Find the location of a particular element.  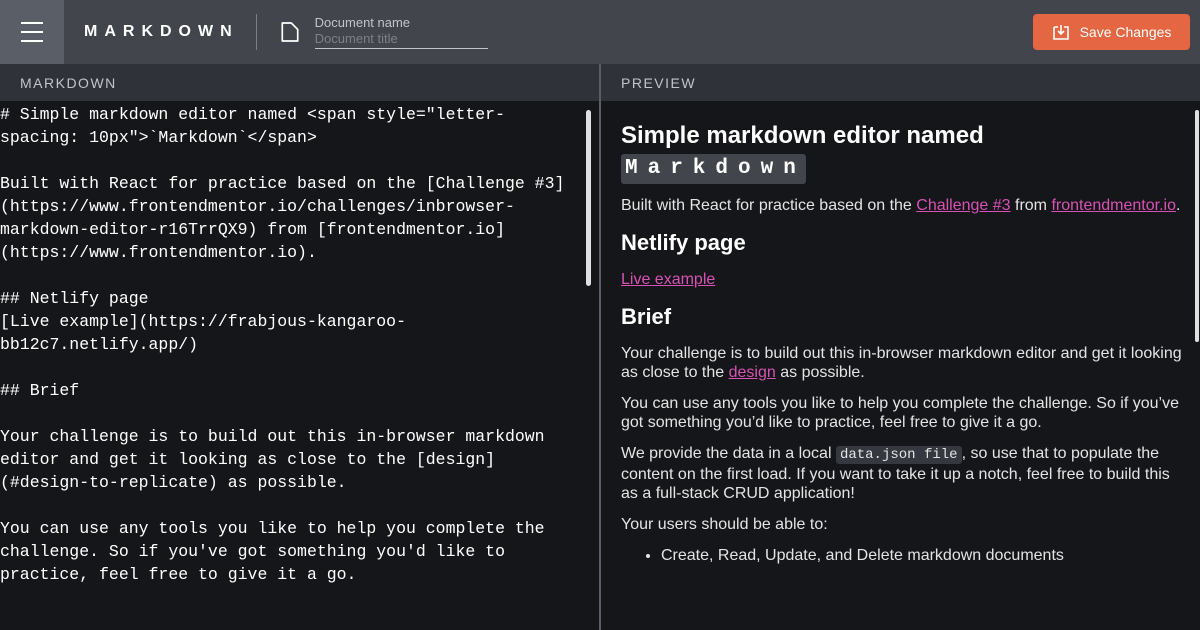

document-title-input is located at coordinates (401, 39).